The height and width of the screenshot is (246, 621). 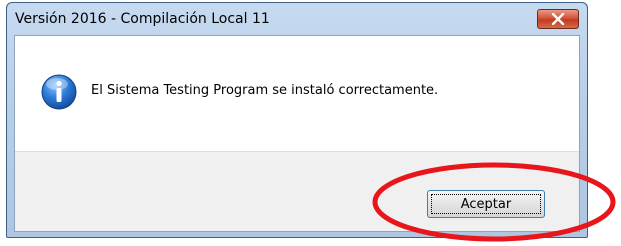 I want to click on close-icon, so click(x=558, y=19).